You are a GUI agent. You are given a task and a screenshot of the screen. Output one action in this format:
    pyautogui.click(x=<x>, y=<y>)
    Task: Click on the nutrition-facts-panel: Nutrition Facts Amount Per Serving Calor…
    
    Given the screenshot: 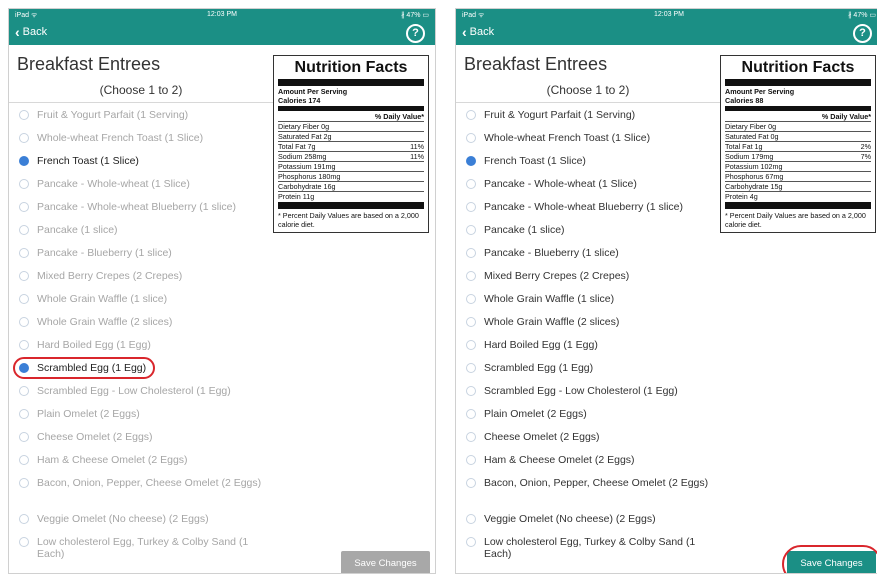 What is the action you would take?
    pyautogui.click(x=351, y=144)
    